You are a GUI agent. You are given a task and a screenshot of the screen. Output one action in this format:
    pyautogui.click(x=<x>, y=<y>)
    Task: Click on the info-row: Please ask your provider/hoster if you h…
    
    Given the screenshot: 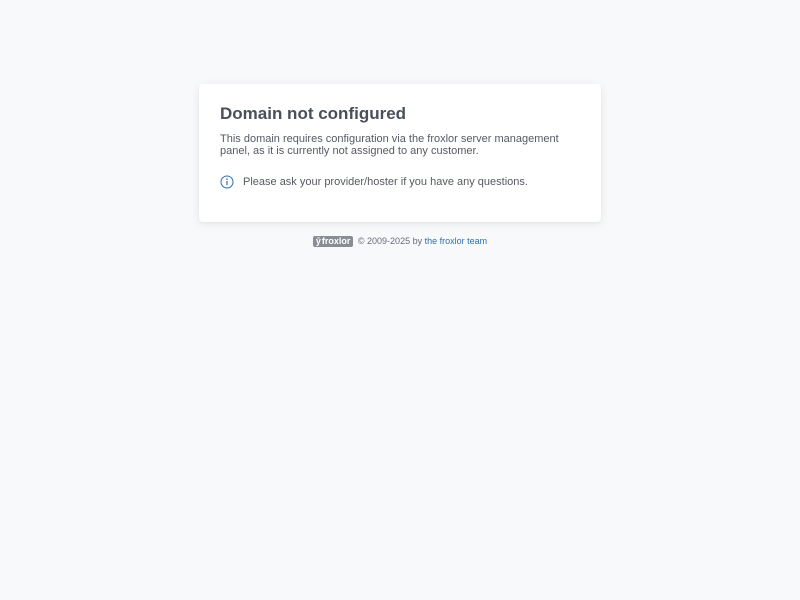 What is the action you would take?
    pyautogui.click(x=400, y=182)
    